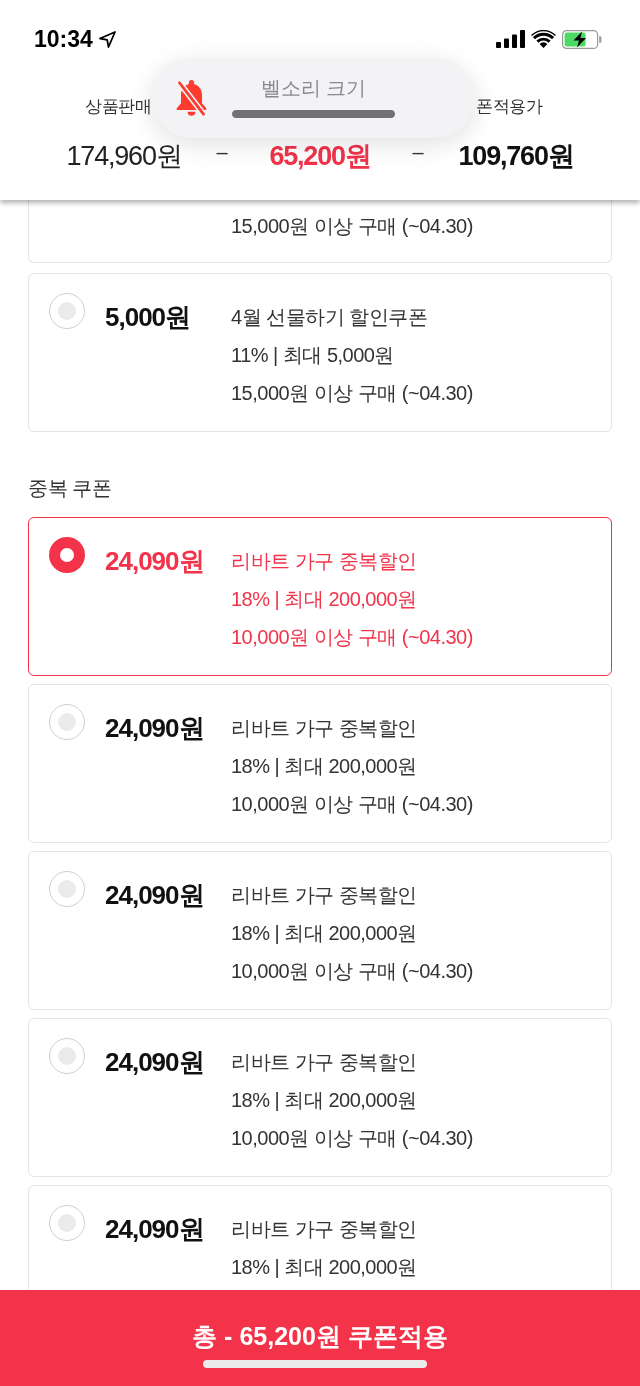  What do you see at coordinates (124, 156) in the screenshot?
I see `price-value: 174,960원` at bounding box center [124, 156].